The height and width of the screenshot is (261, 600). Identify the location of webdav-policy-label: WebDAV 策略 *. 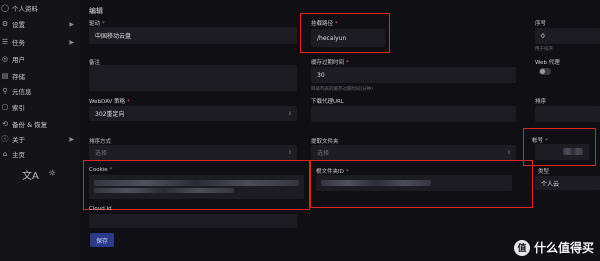
(109, 102).